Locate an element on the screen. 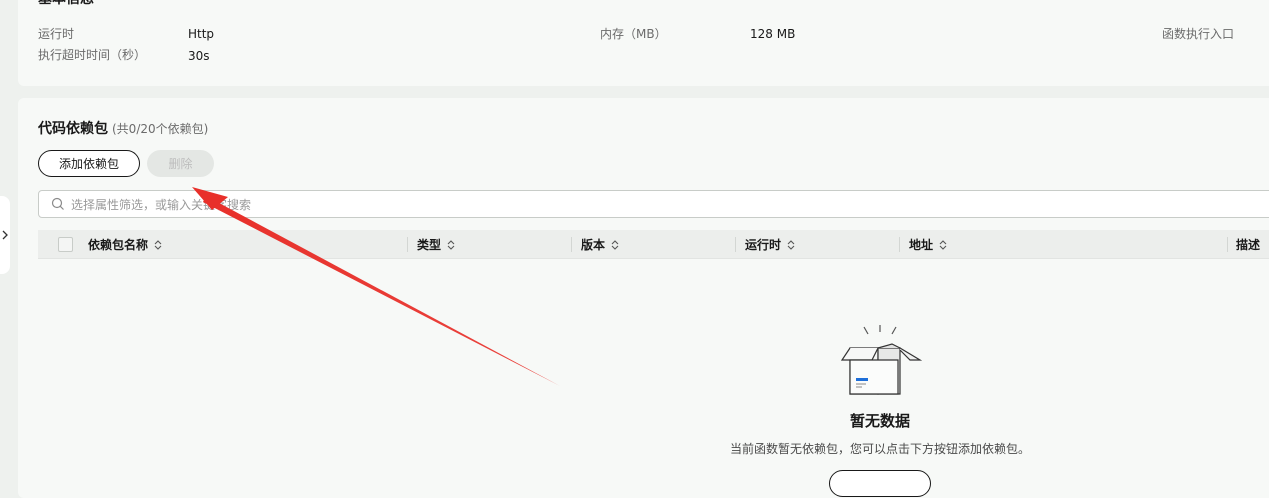  memory-value: 128 MB is located at coordinates (773, 34).